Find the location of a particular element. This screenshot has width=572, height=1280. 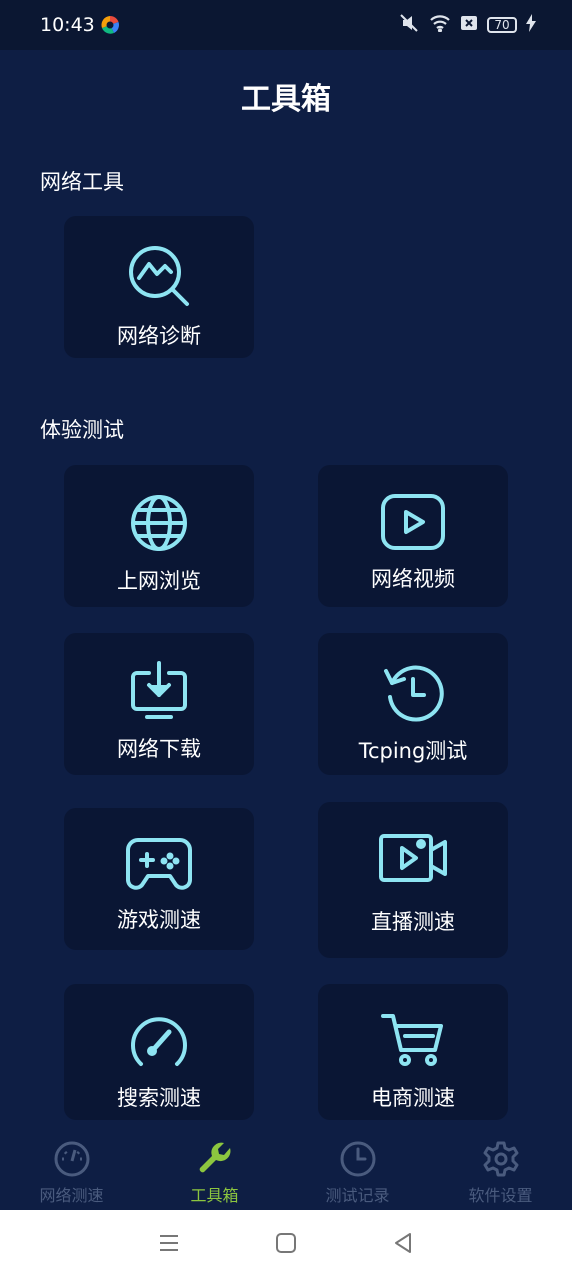

video-camera-icon is located at coordinates (413, 858).